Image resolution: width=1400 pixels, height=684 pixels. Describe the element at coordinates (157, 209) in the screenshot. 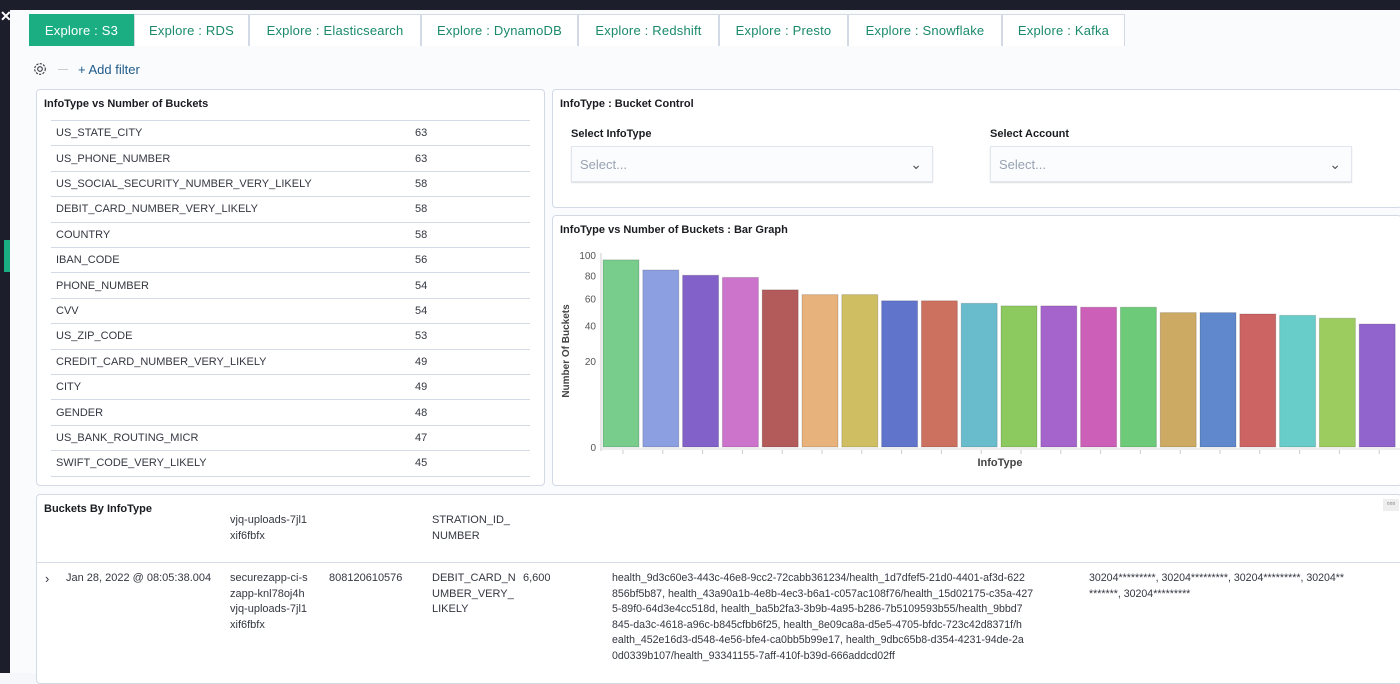

I see `infotype-name: DEBIT_CARD_NUMBER_VERY_LIKELY` at that location.